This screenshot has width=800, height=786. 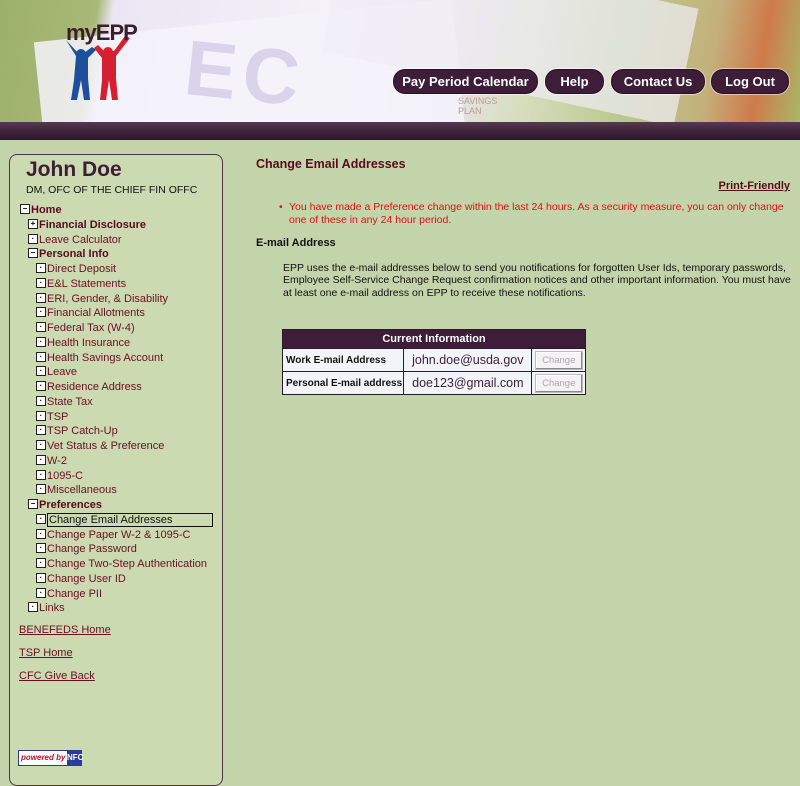 What do you see at coordinates (70, 401) in the screenshot?
I see `sidebar-item-label: State Tax` at bounding box center [70, 401].